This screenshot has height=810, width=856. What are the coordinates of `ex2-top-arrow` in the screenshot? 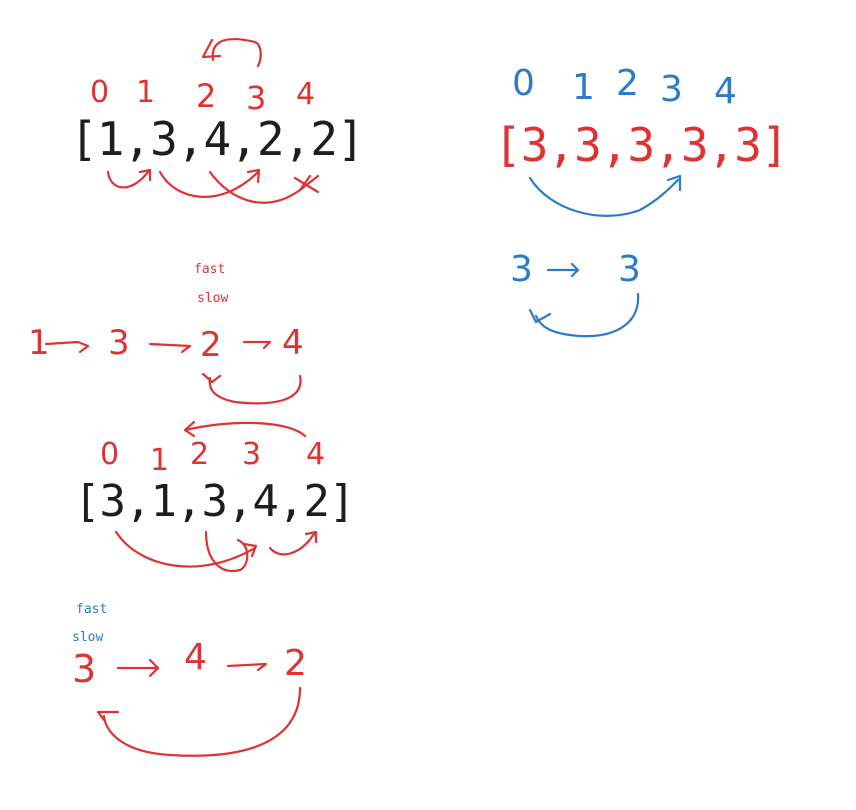 It's located at (245, 429).